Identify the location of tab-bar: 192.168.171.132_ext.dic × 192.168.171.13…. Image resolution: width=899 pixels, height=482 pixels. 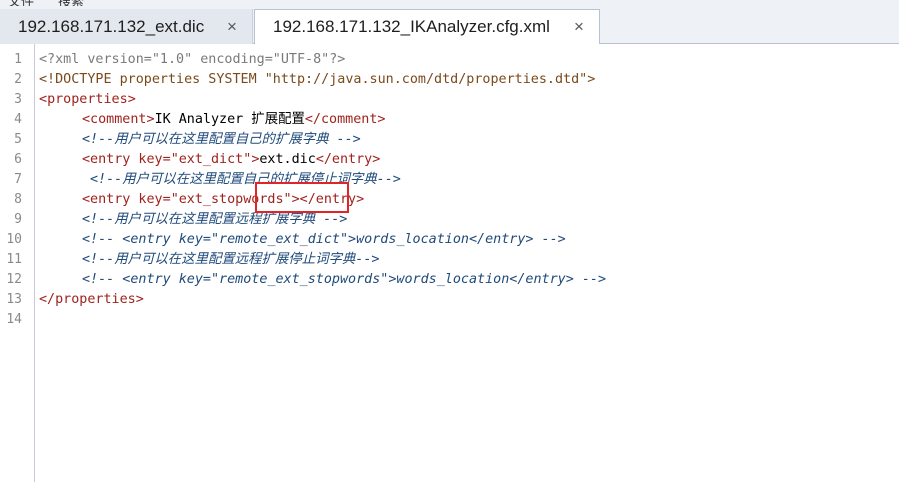
(449, 25).